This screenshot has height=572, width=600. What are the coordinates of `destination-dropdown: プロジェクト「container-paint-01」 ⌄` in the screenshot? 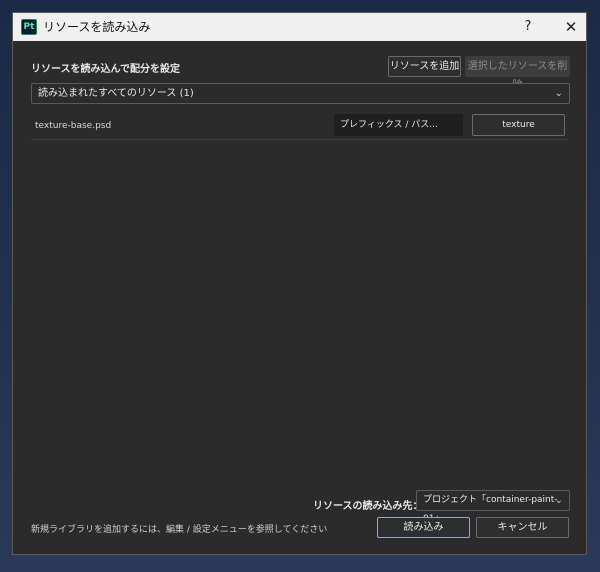 It's located at (493, 507).